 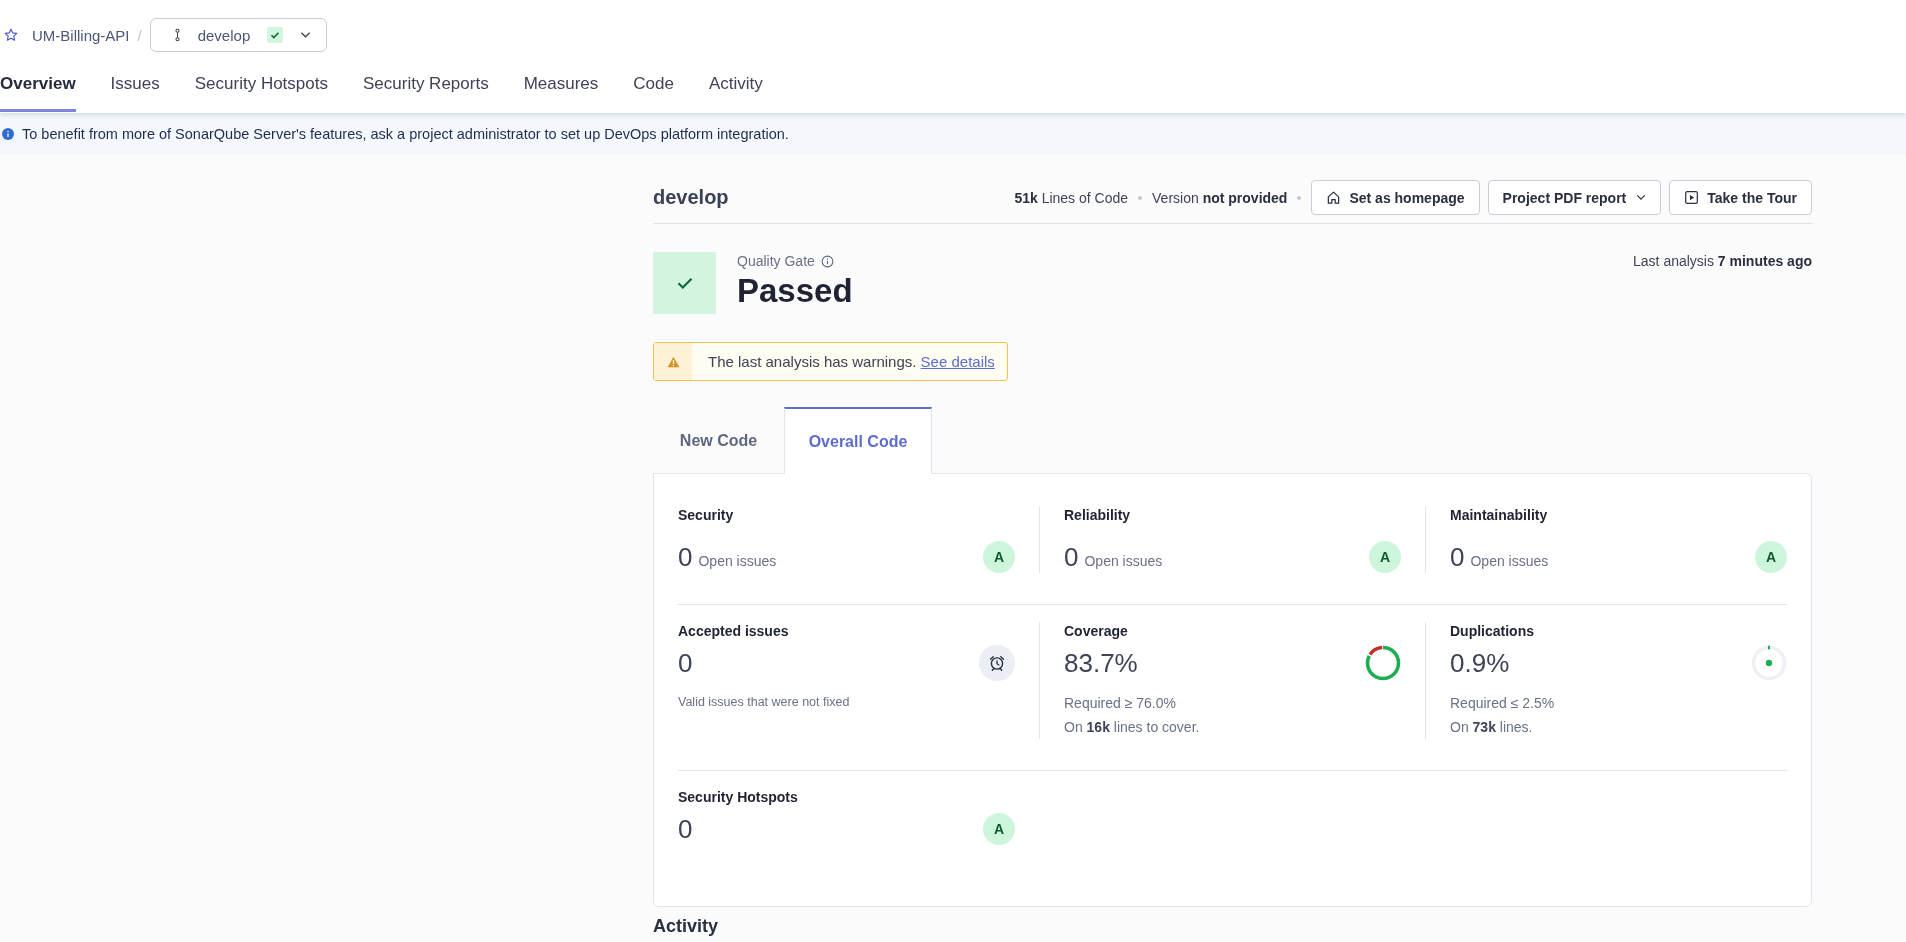 I want to click on header-button: Set as homepage, so click(x=1395, y=197).